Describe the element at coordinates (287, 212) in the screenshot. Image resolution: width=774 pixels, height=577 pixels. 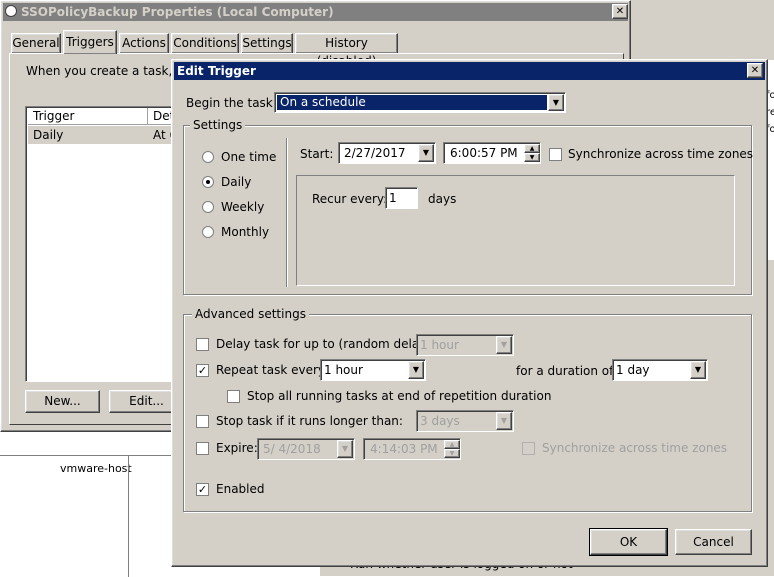
I see `settings-divider` at that location.